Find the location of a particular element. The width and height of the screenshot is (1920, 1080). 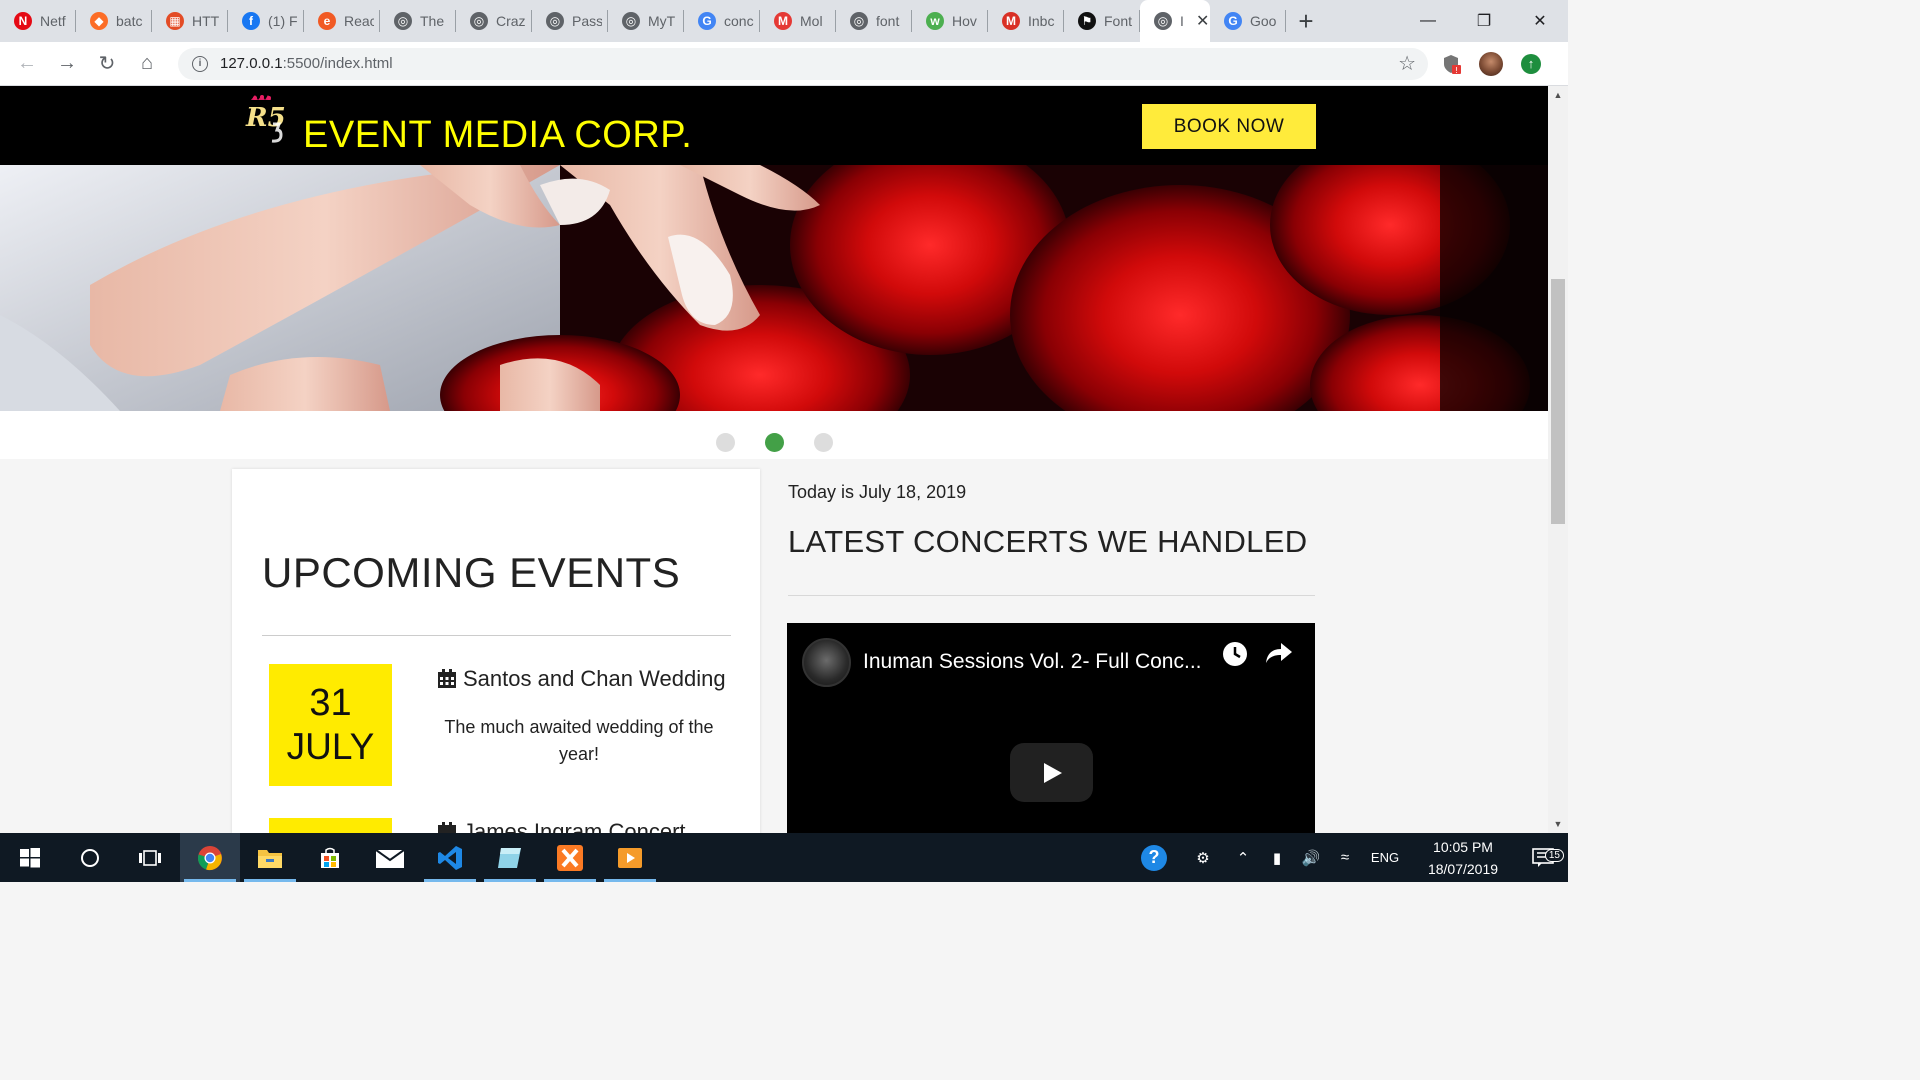

browser-tab: M Mol is located at coordinates (798, 21).